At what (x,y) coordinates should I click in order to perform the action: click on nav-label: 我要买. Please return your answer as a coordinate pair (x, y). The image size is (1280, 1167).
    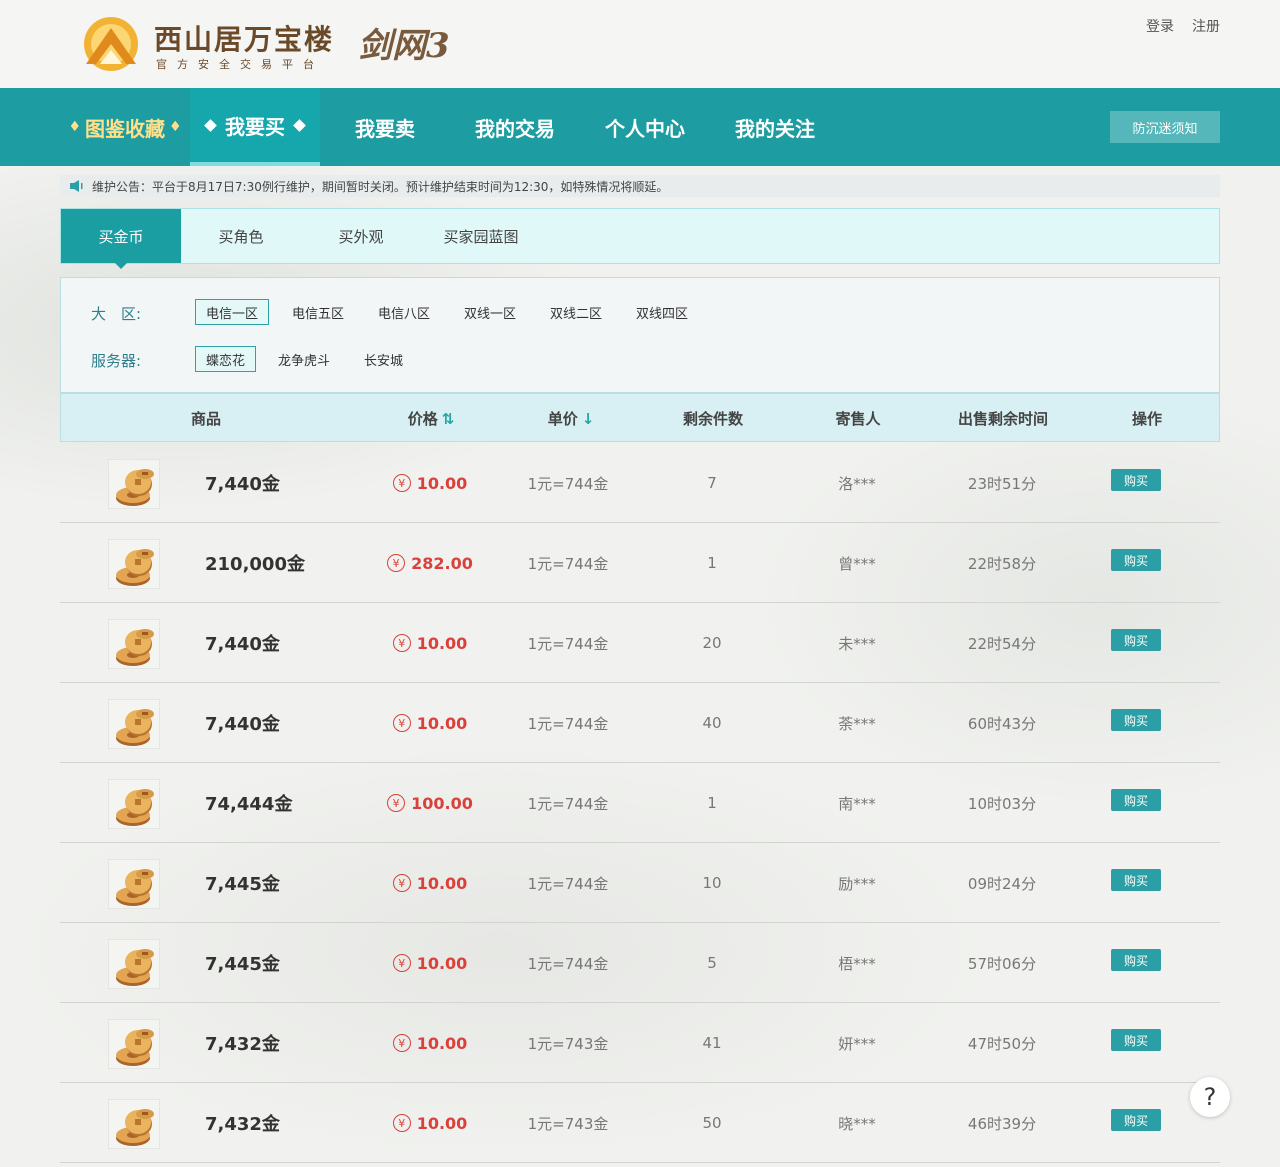
    Looking at the image, I should click on (255, 126).